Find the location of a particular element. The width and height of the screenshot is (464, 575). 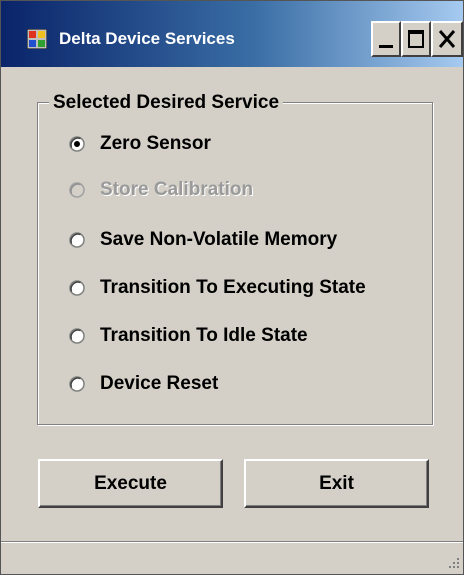

radio-checked-icon is located at coordinates (77, 144).